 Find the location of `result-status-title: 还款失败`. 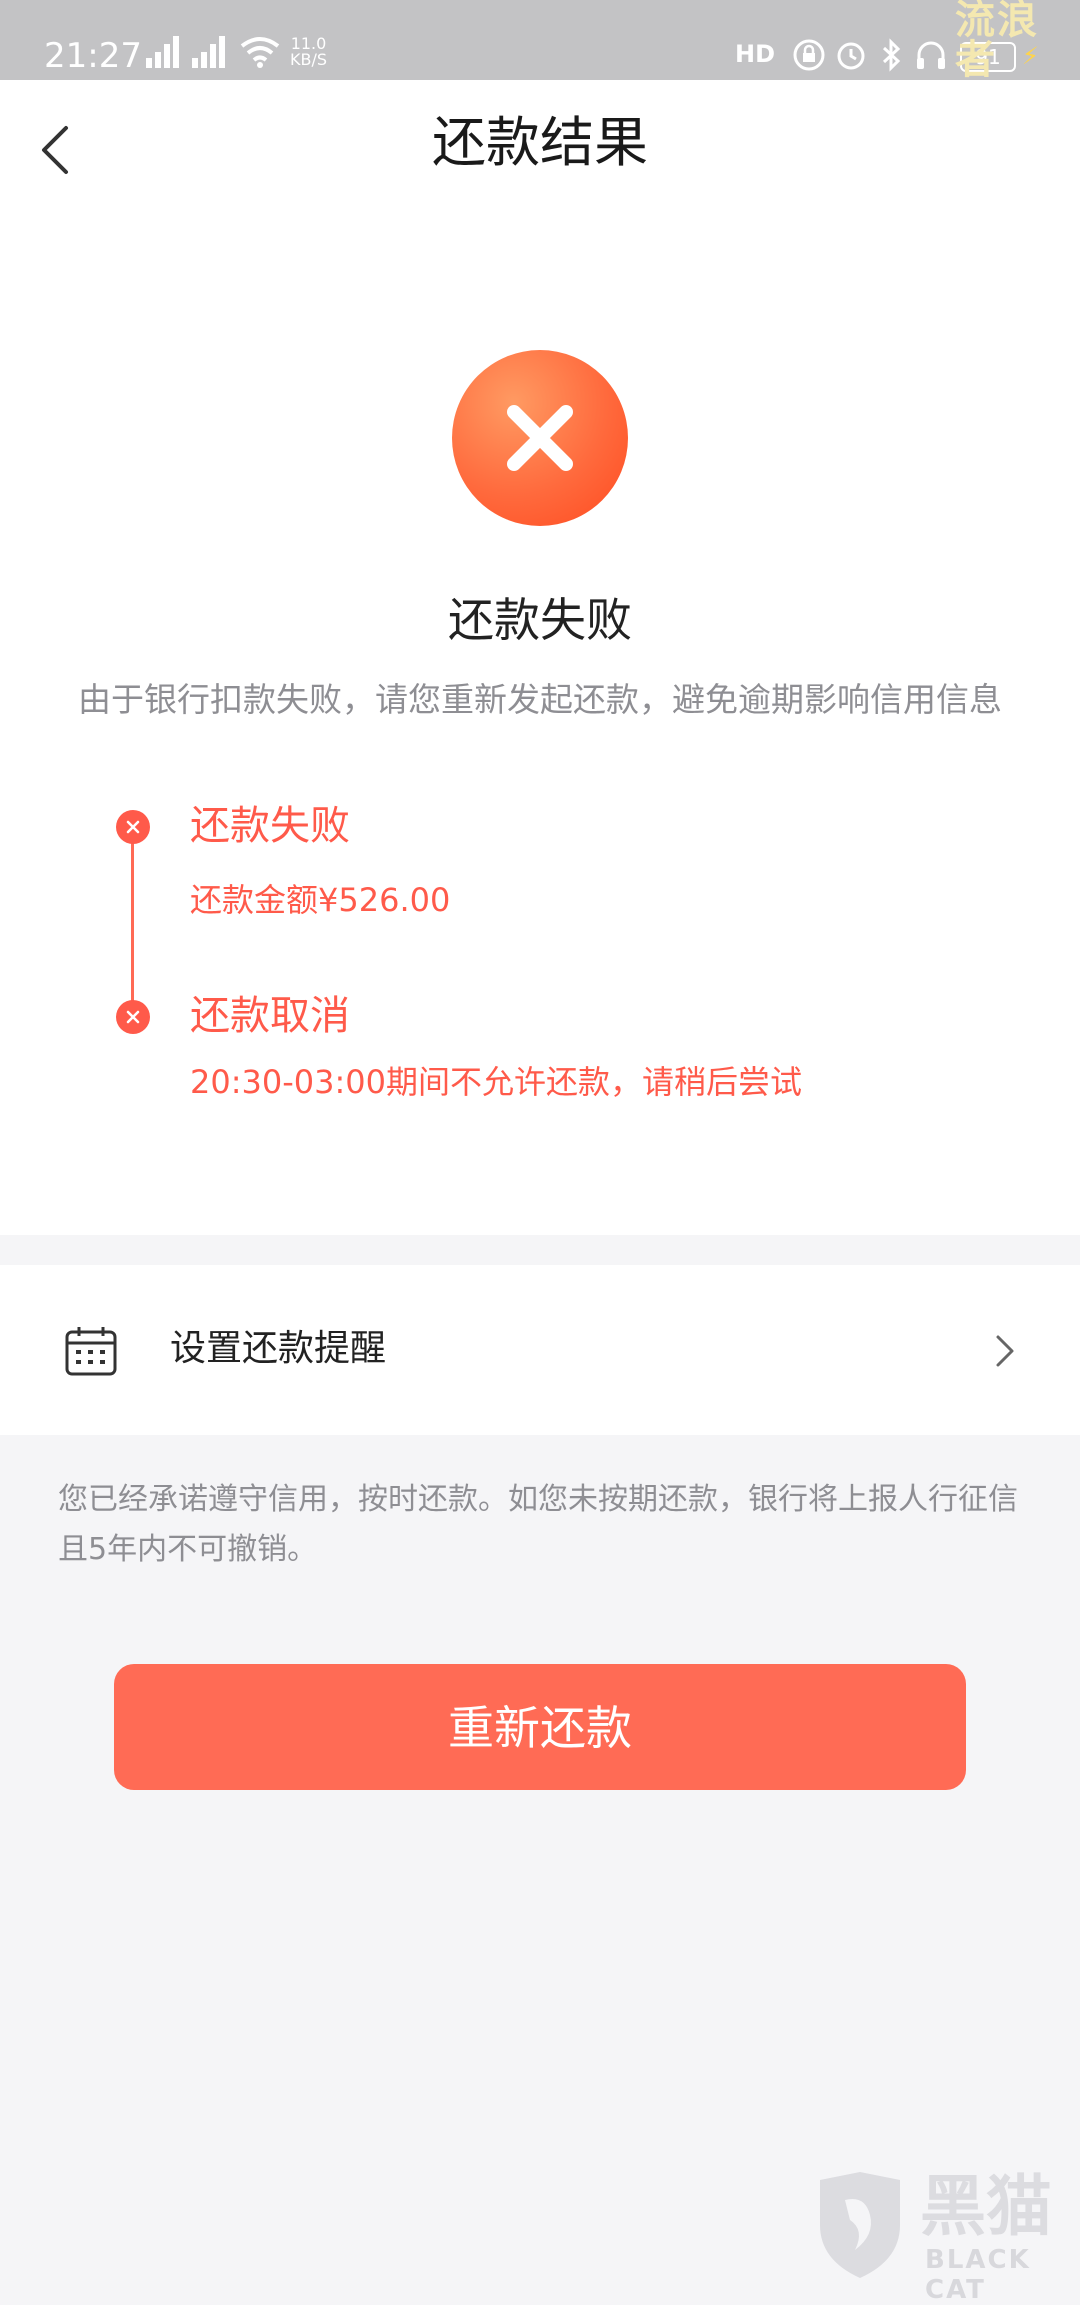

result-status-title: 还款失败 is located at coordinates (540, 620).